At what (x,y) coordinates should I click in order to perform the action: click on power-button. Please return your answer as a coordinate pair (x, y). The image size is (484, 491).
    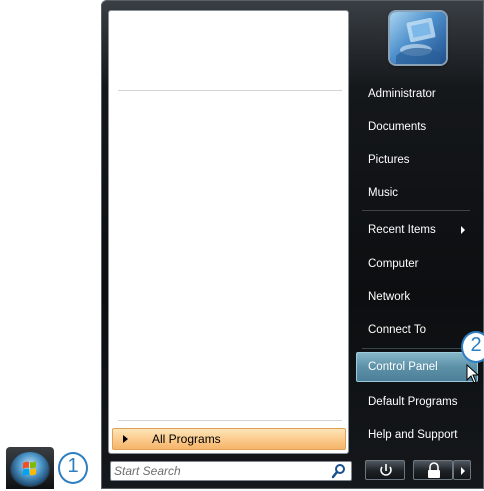
    Looking at the image, I should click on (385, 470).